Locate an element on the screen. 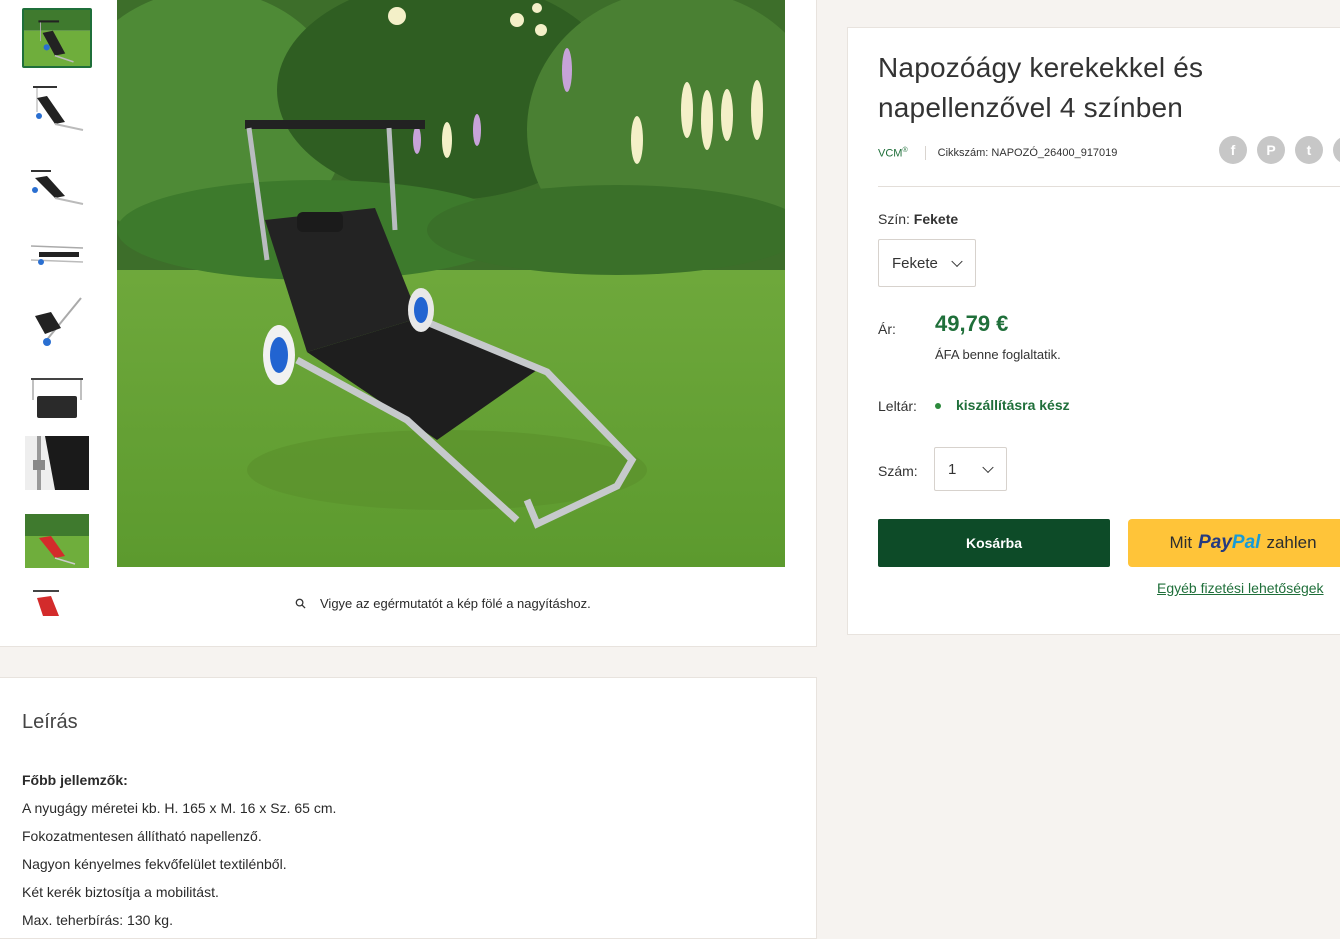 This screenshot has height=939, width=1340. price: 49,79 € is located at coordinates (972, 323).